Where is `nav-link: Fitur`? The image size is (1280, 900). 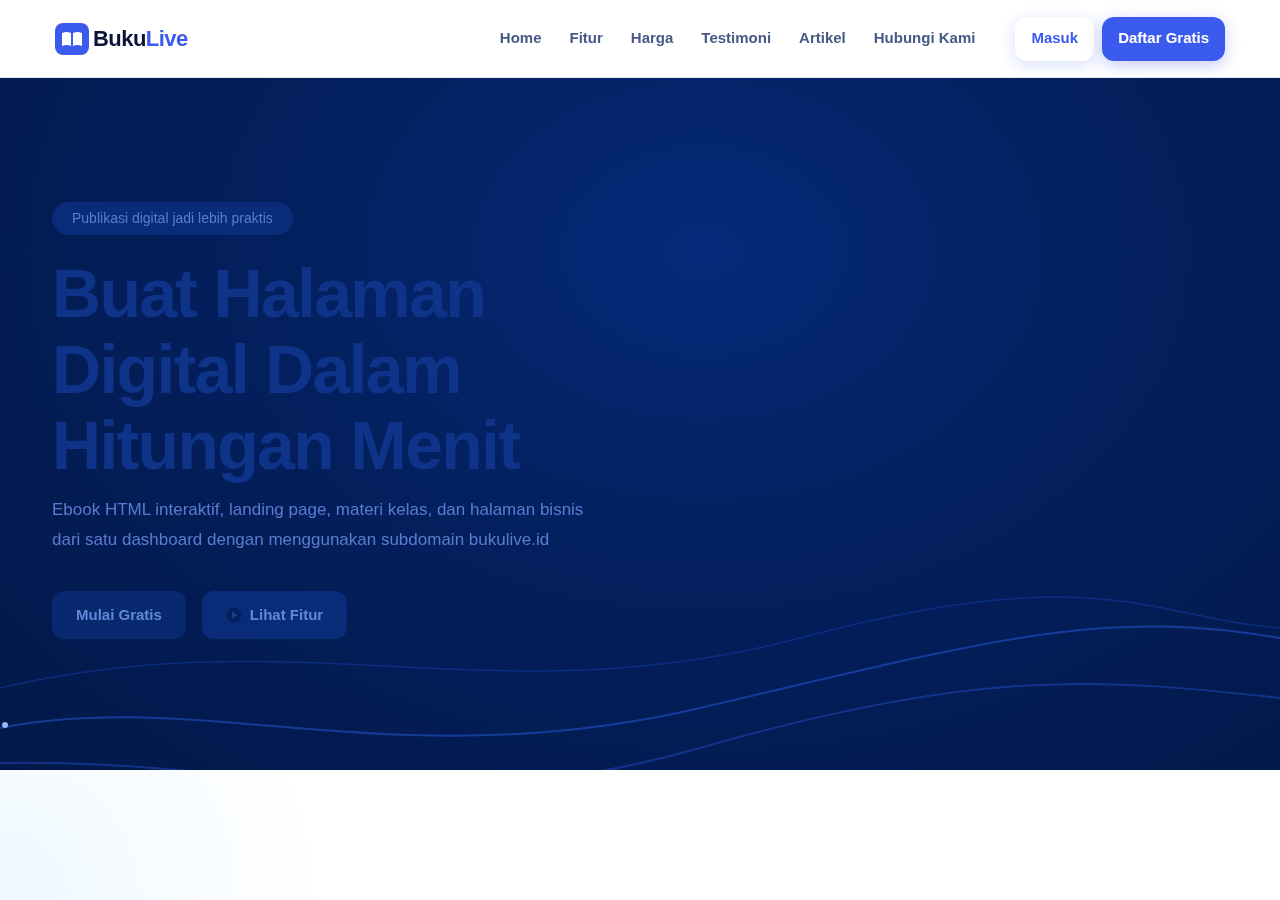 nav-link: Fitur is located at coordinates (586, 38).